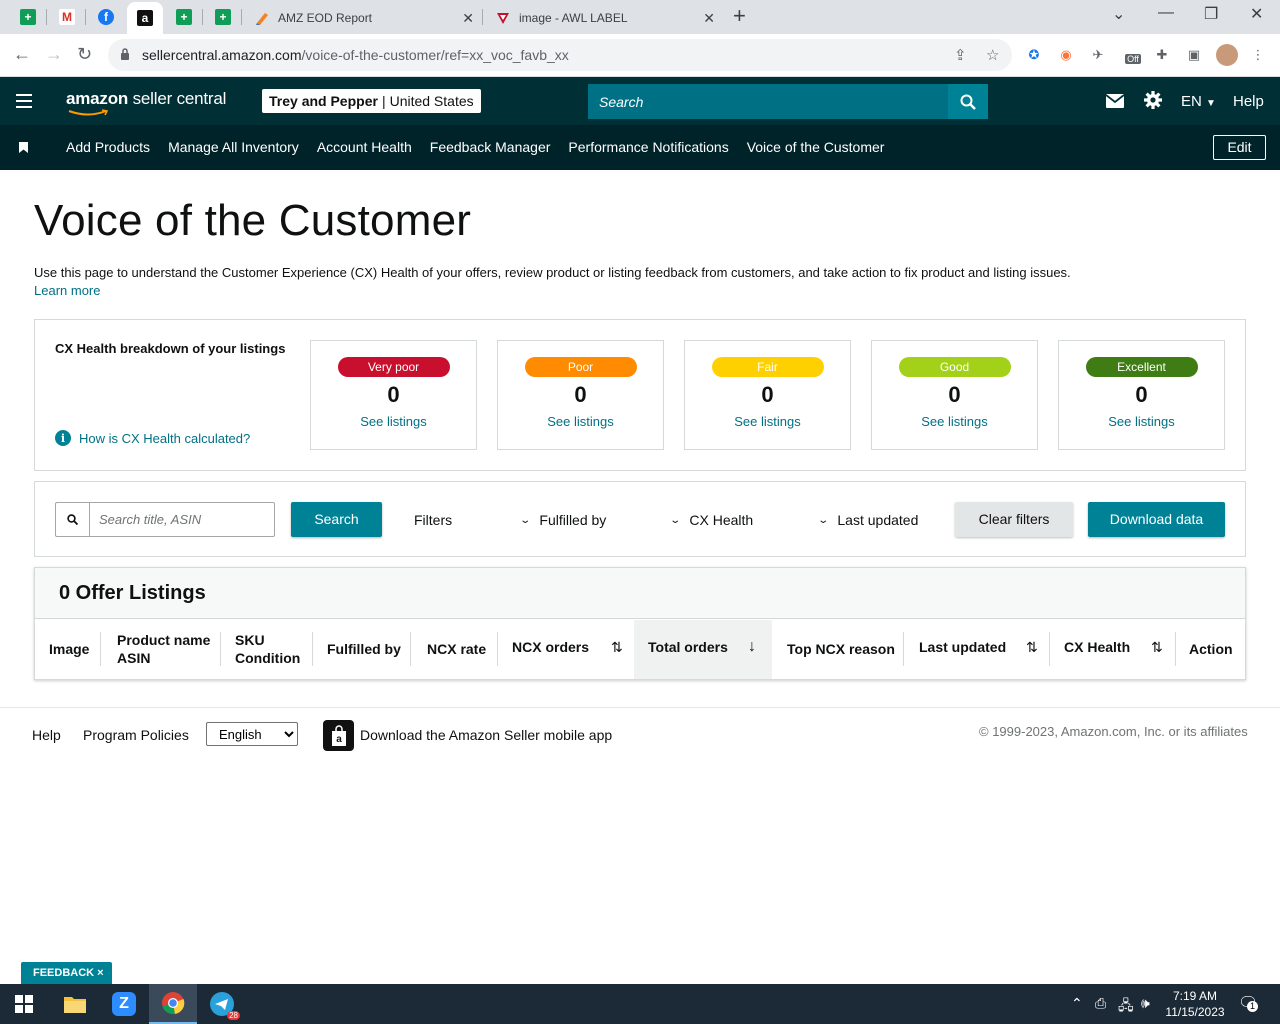 Image resolution: width=1280 pixels, height=1024 pixels. What do you see at coordinates (841, 649) in the screenshot?
I see `col-top-ncx-reason: Top NCX reason` at bounding box center [841, 649].